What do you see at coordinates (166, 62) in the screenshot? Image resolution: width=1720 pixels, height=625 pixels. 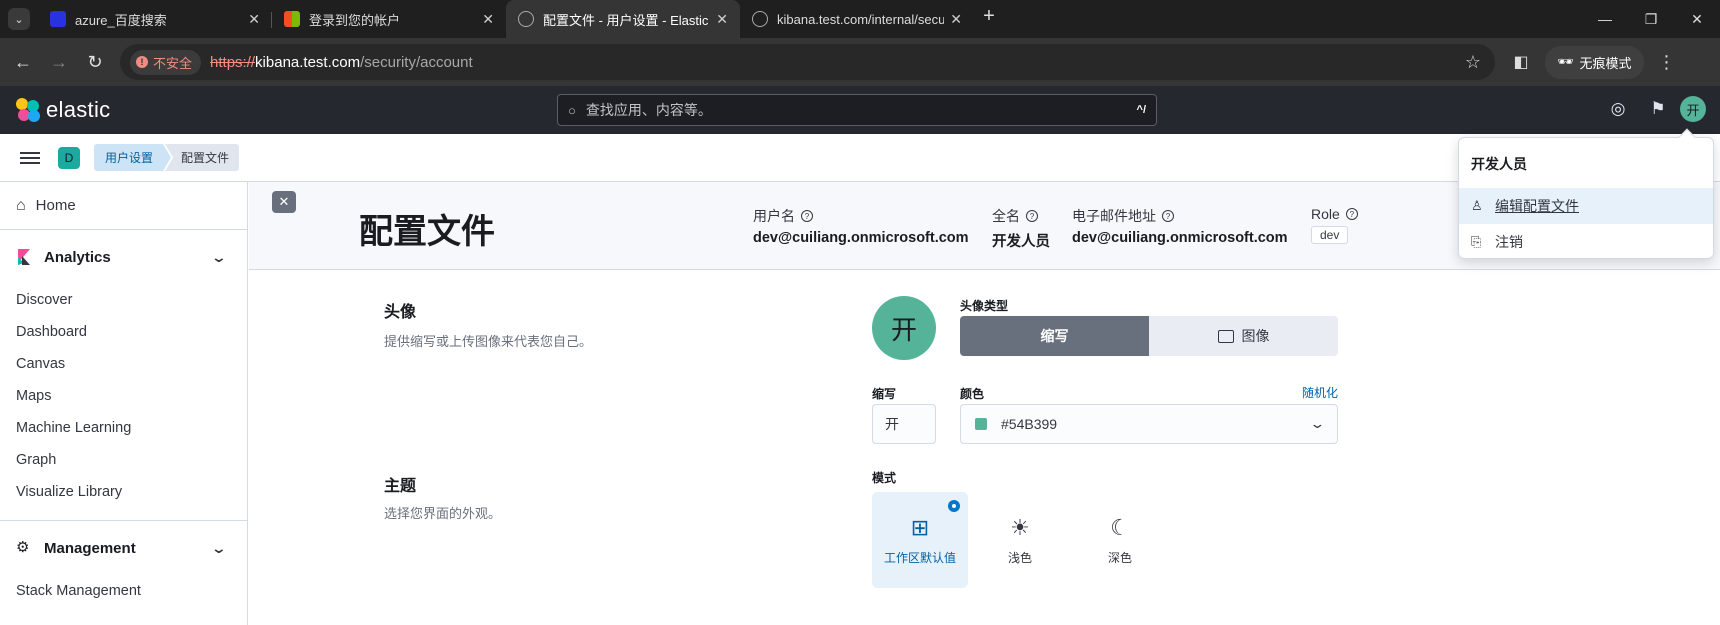 I see `insecure-badge: ! 不安全` at bounding box center [166, 62].